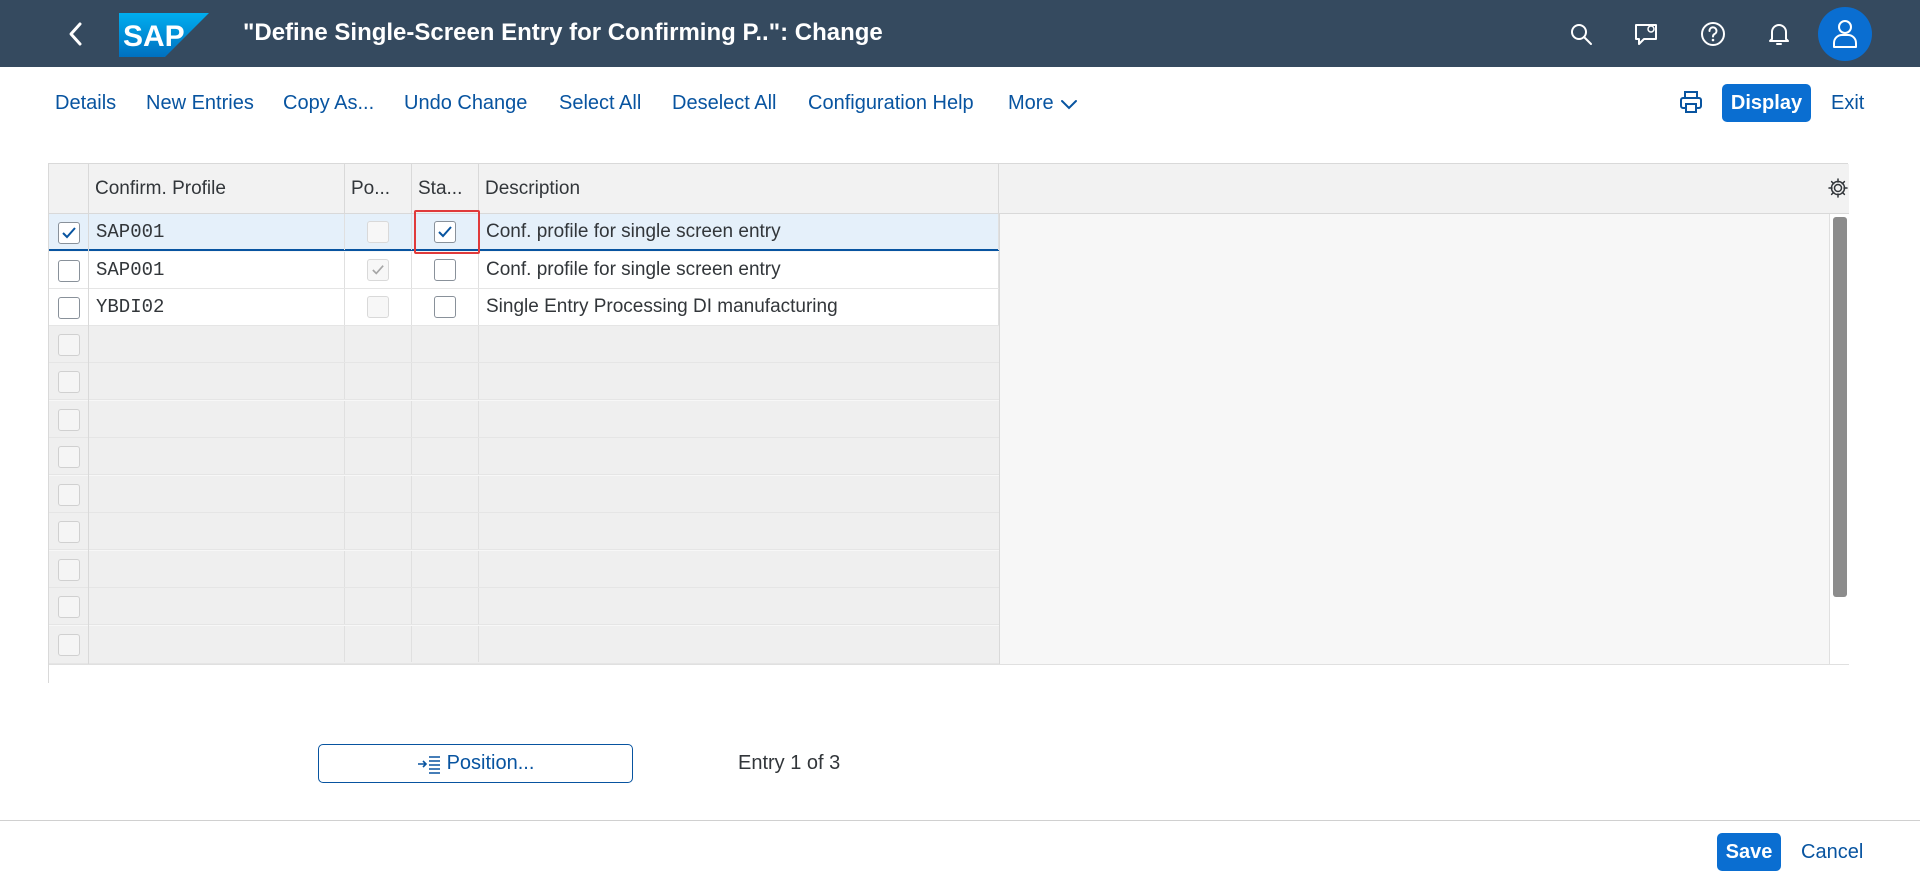 This screenshot has width=1920, height=880. Describe the element at coordinates (724, 103) in the screenshot. I see `deselect-all-button: Deselect All` at that location.